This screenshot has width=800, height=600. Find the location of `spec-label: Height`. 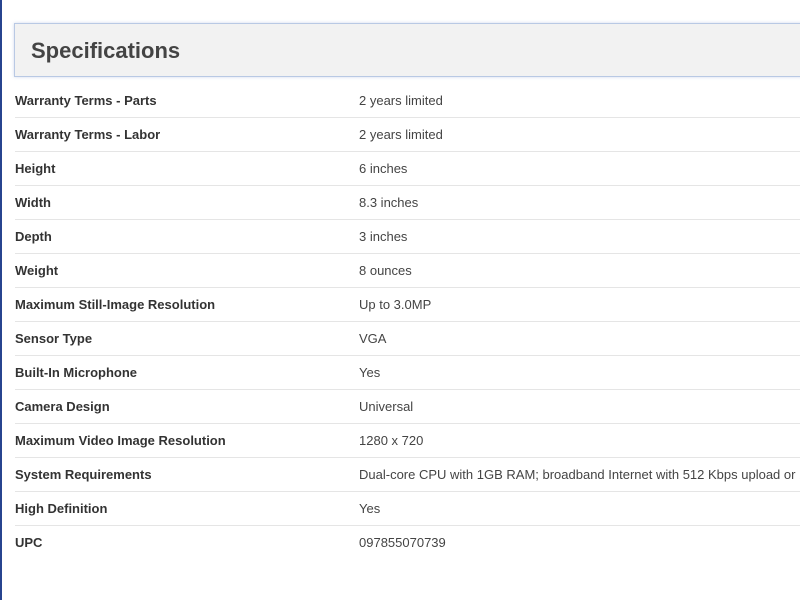

spec-label: Height is located at coordinates (35, 168).